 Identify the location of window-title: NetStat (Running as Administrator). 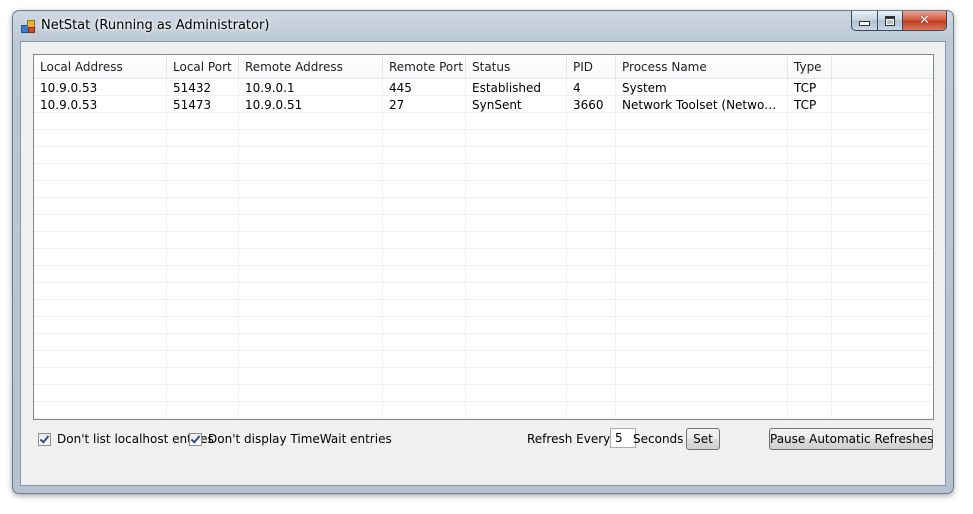
(155, 25).